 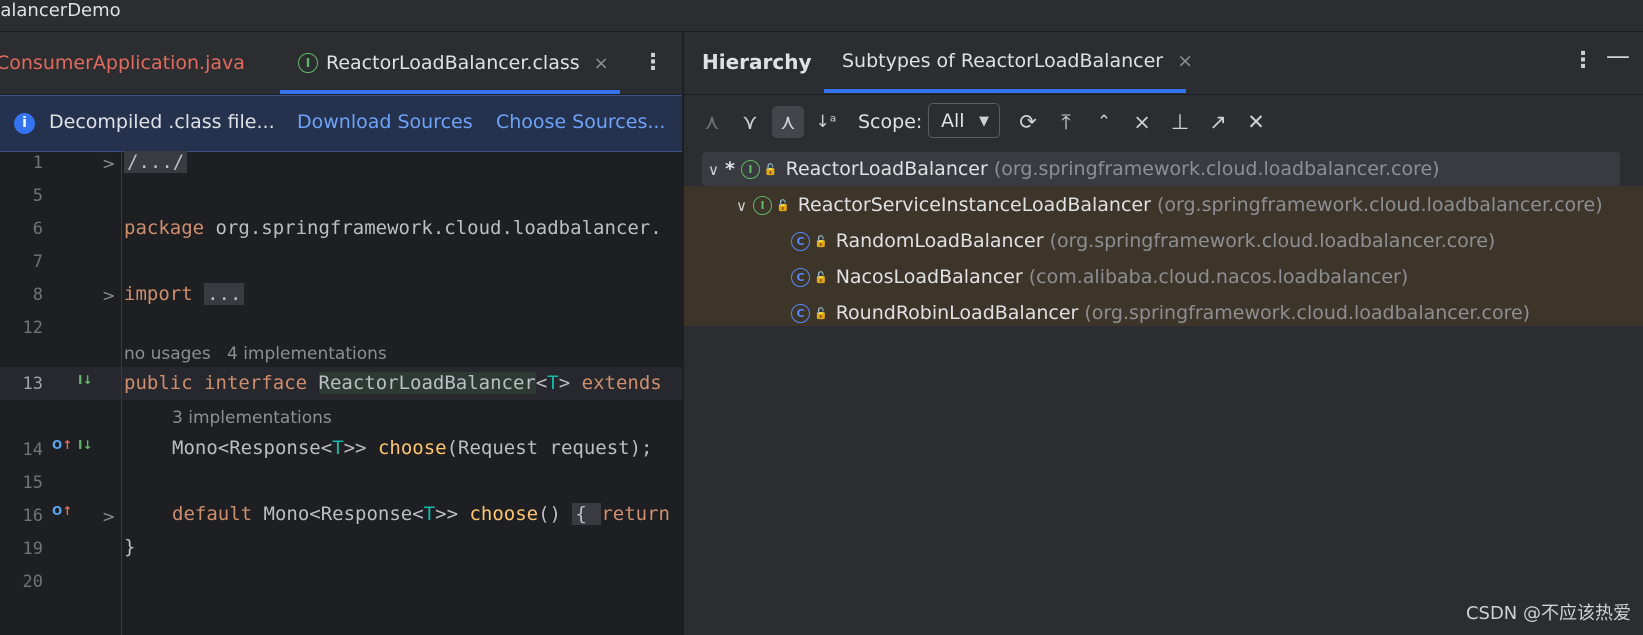 What do you see at coordinates (60, 10) in the screenshot?
I see `project-name: BalancerDemo` at bounding box center [60, 10].